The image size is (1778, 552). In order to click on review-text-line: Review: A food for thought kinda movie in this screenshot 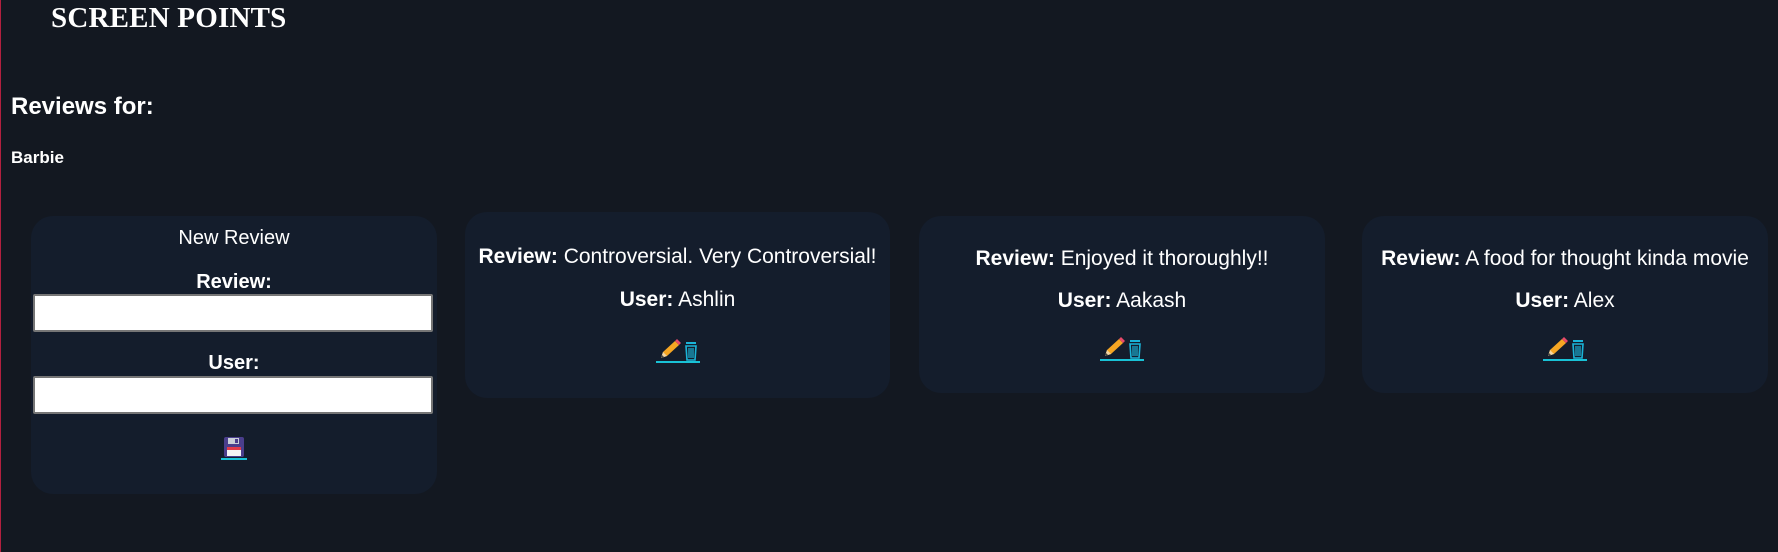, I will do `click(1565, 259)`.